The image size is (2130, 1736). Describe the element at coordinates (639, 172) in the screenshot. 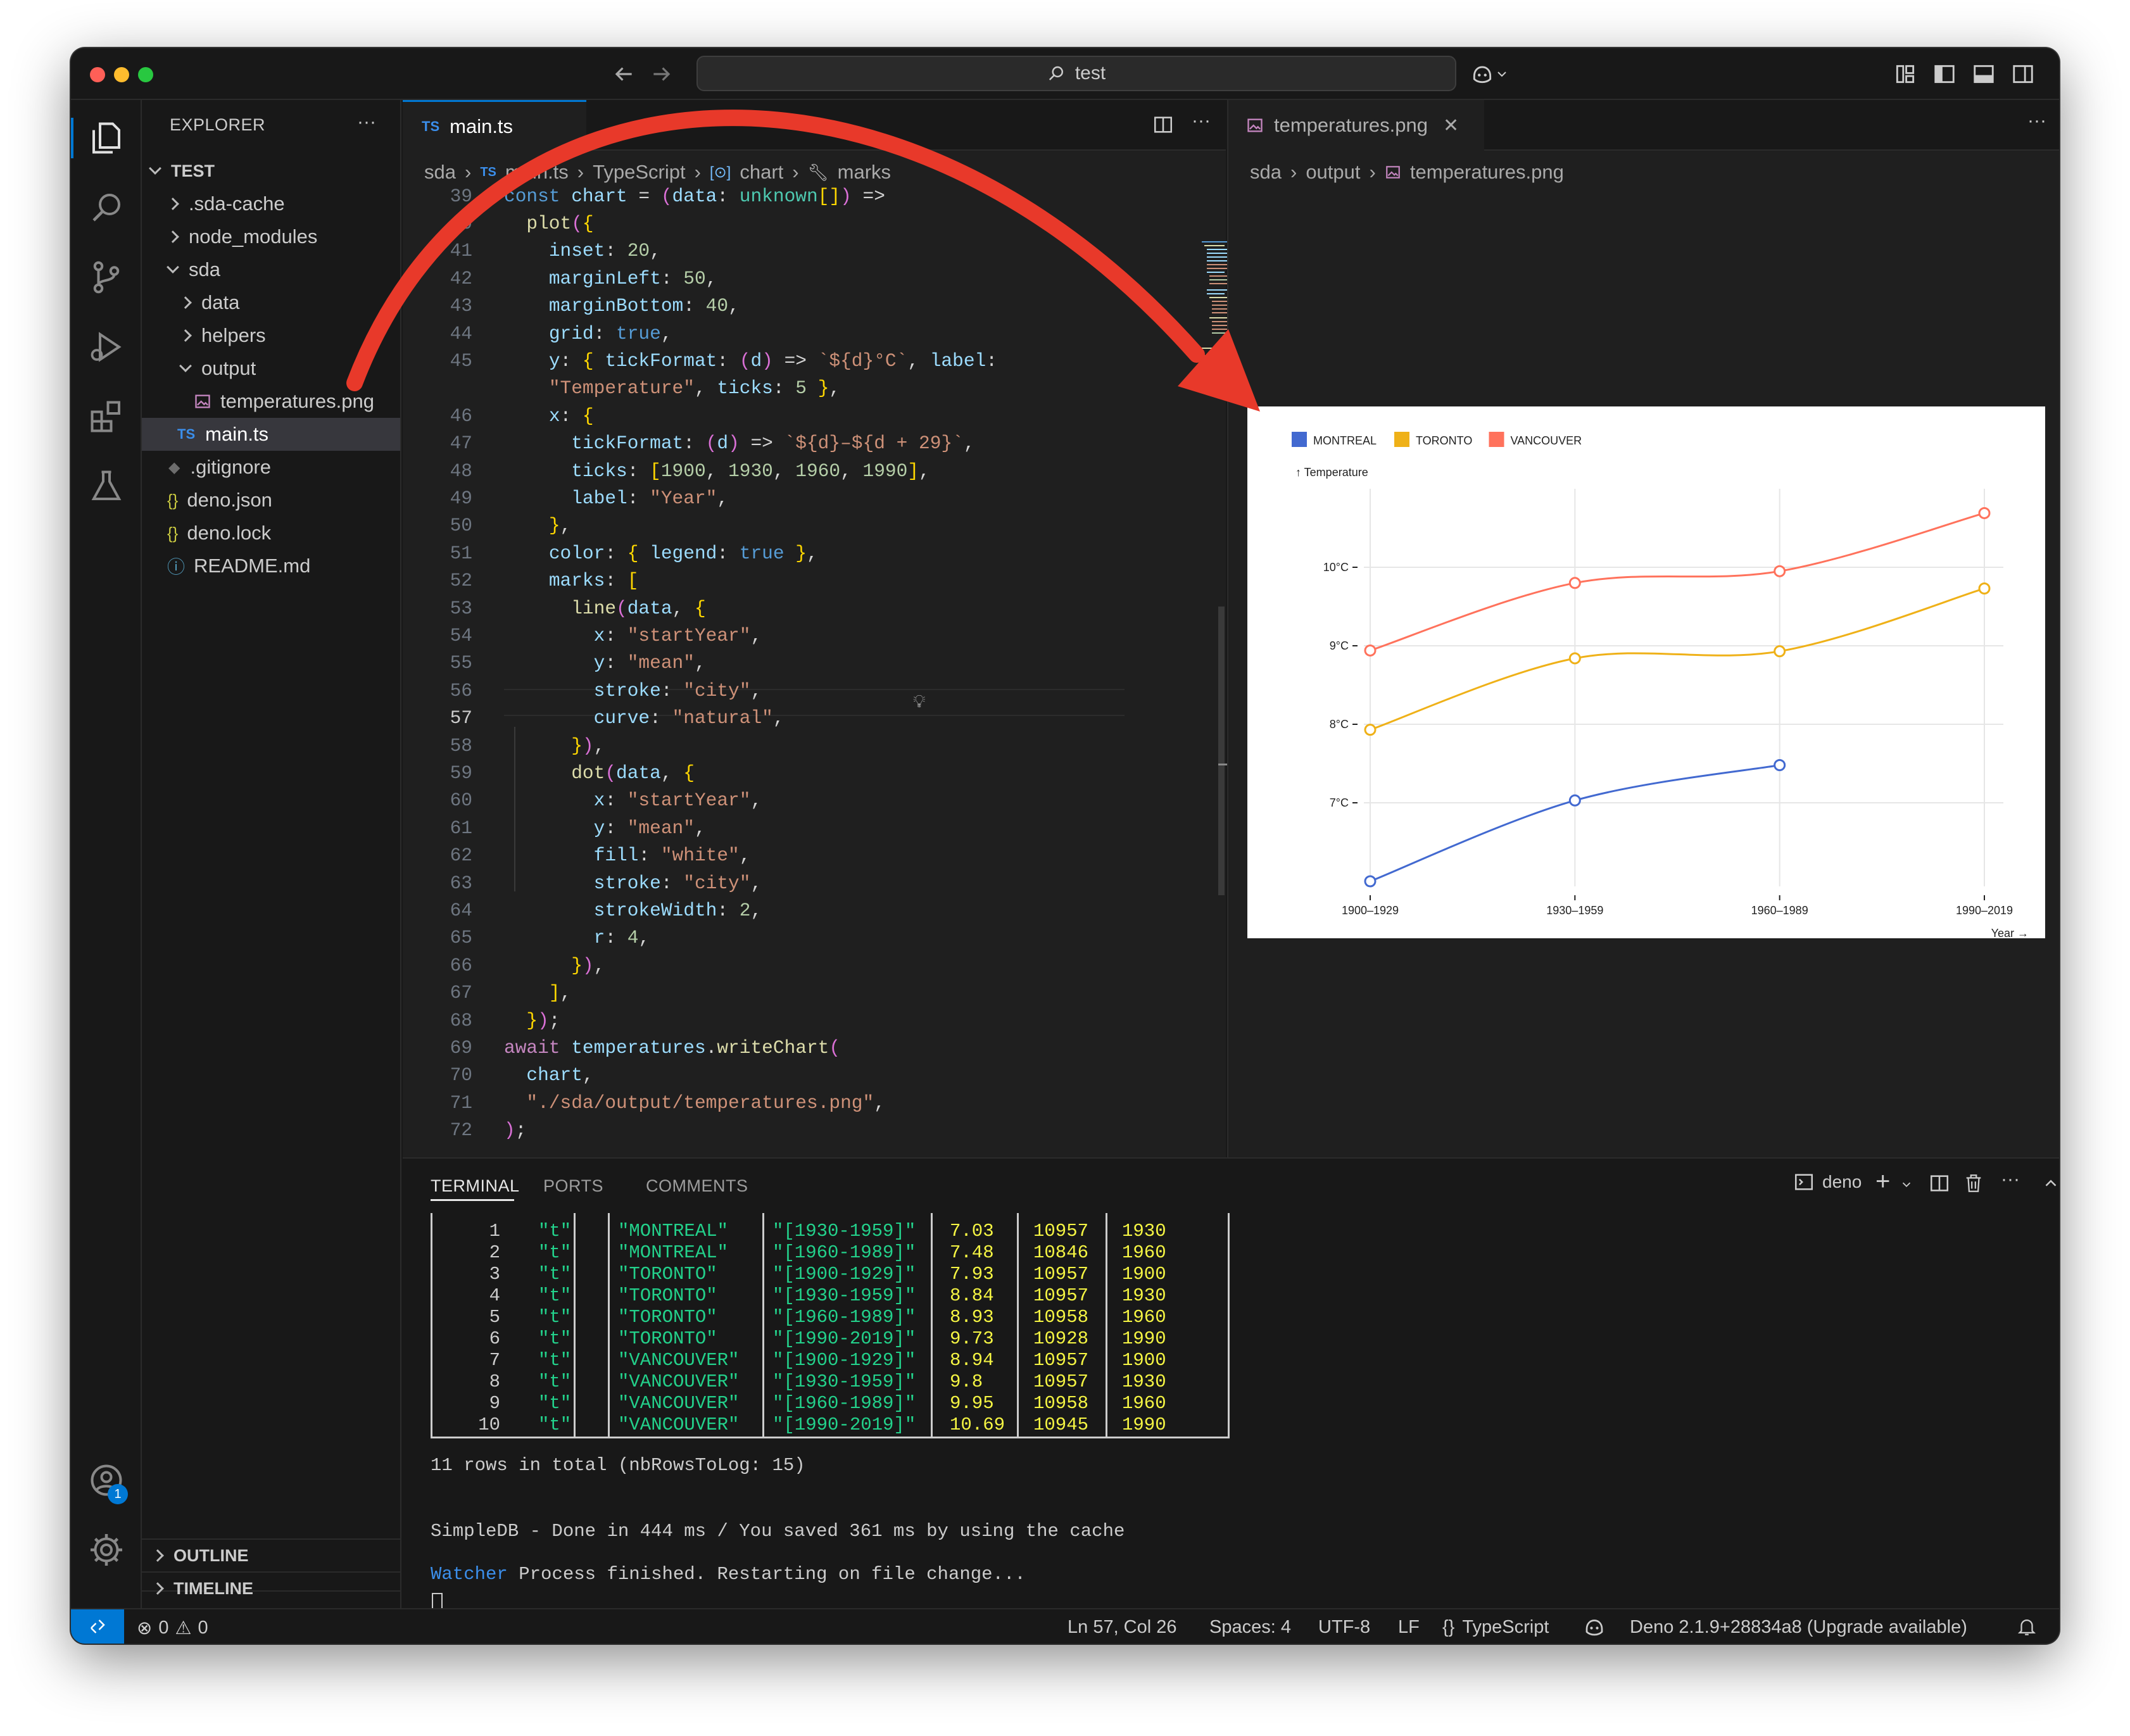

I see `breadcrumb-item: TypeScript` at that location.